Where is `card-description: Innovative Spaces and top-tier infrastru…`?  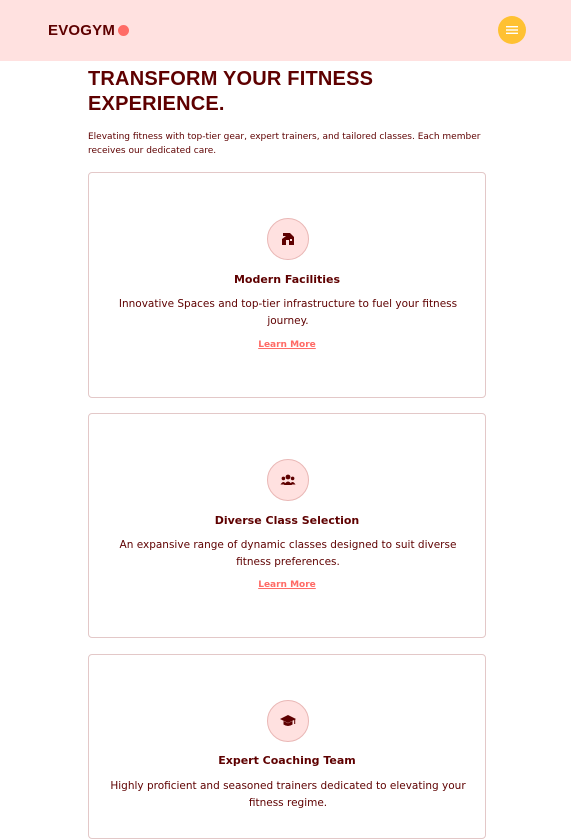
card-description: Innovative Spaces and top-tier infrastru… is located at coordinates (288, 312).